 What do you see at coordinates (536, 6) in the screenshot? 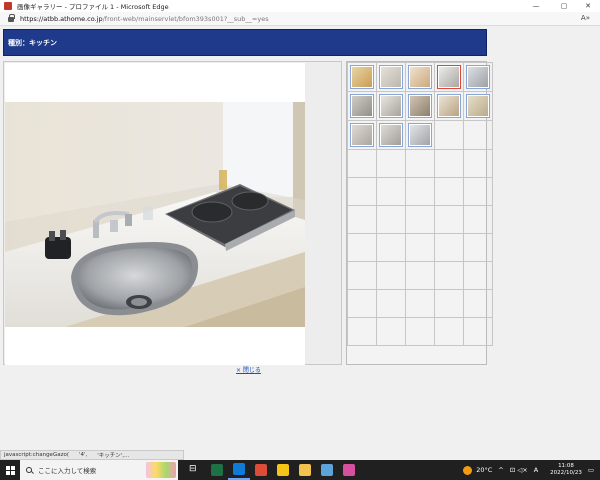
I see `minimize-button: —` at bounding box center [536, 6].